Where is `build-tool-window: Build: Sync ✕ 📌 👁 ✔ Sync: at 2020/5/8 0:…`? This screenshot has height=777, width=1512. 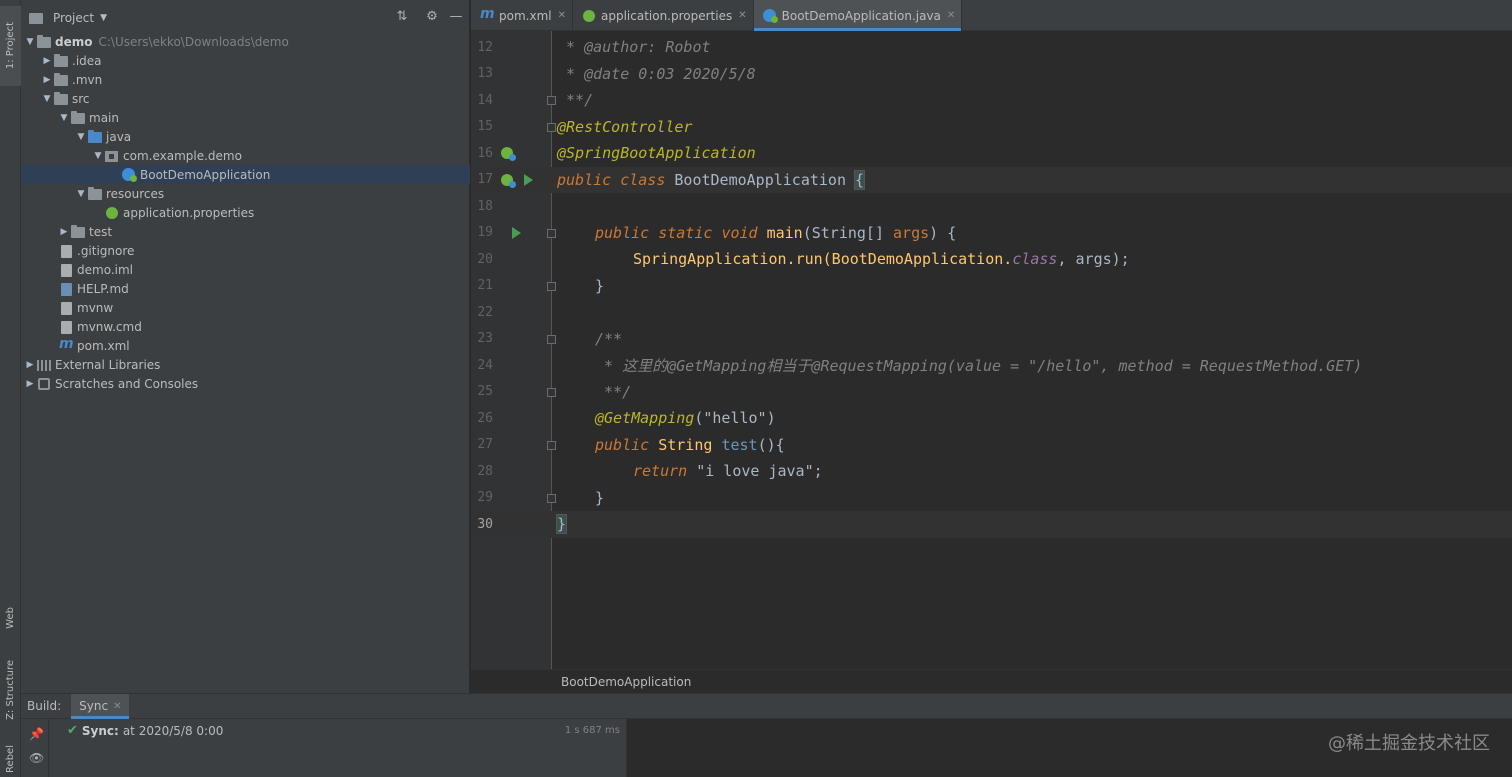
build-tool-window: Build: Sync ✕ 📌 👁 ✔ Sync: at 2020/5/8 0:… is located at coordinates (766, 735).